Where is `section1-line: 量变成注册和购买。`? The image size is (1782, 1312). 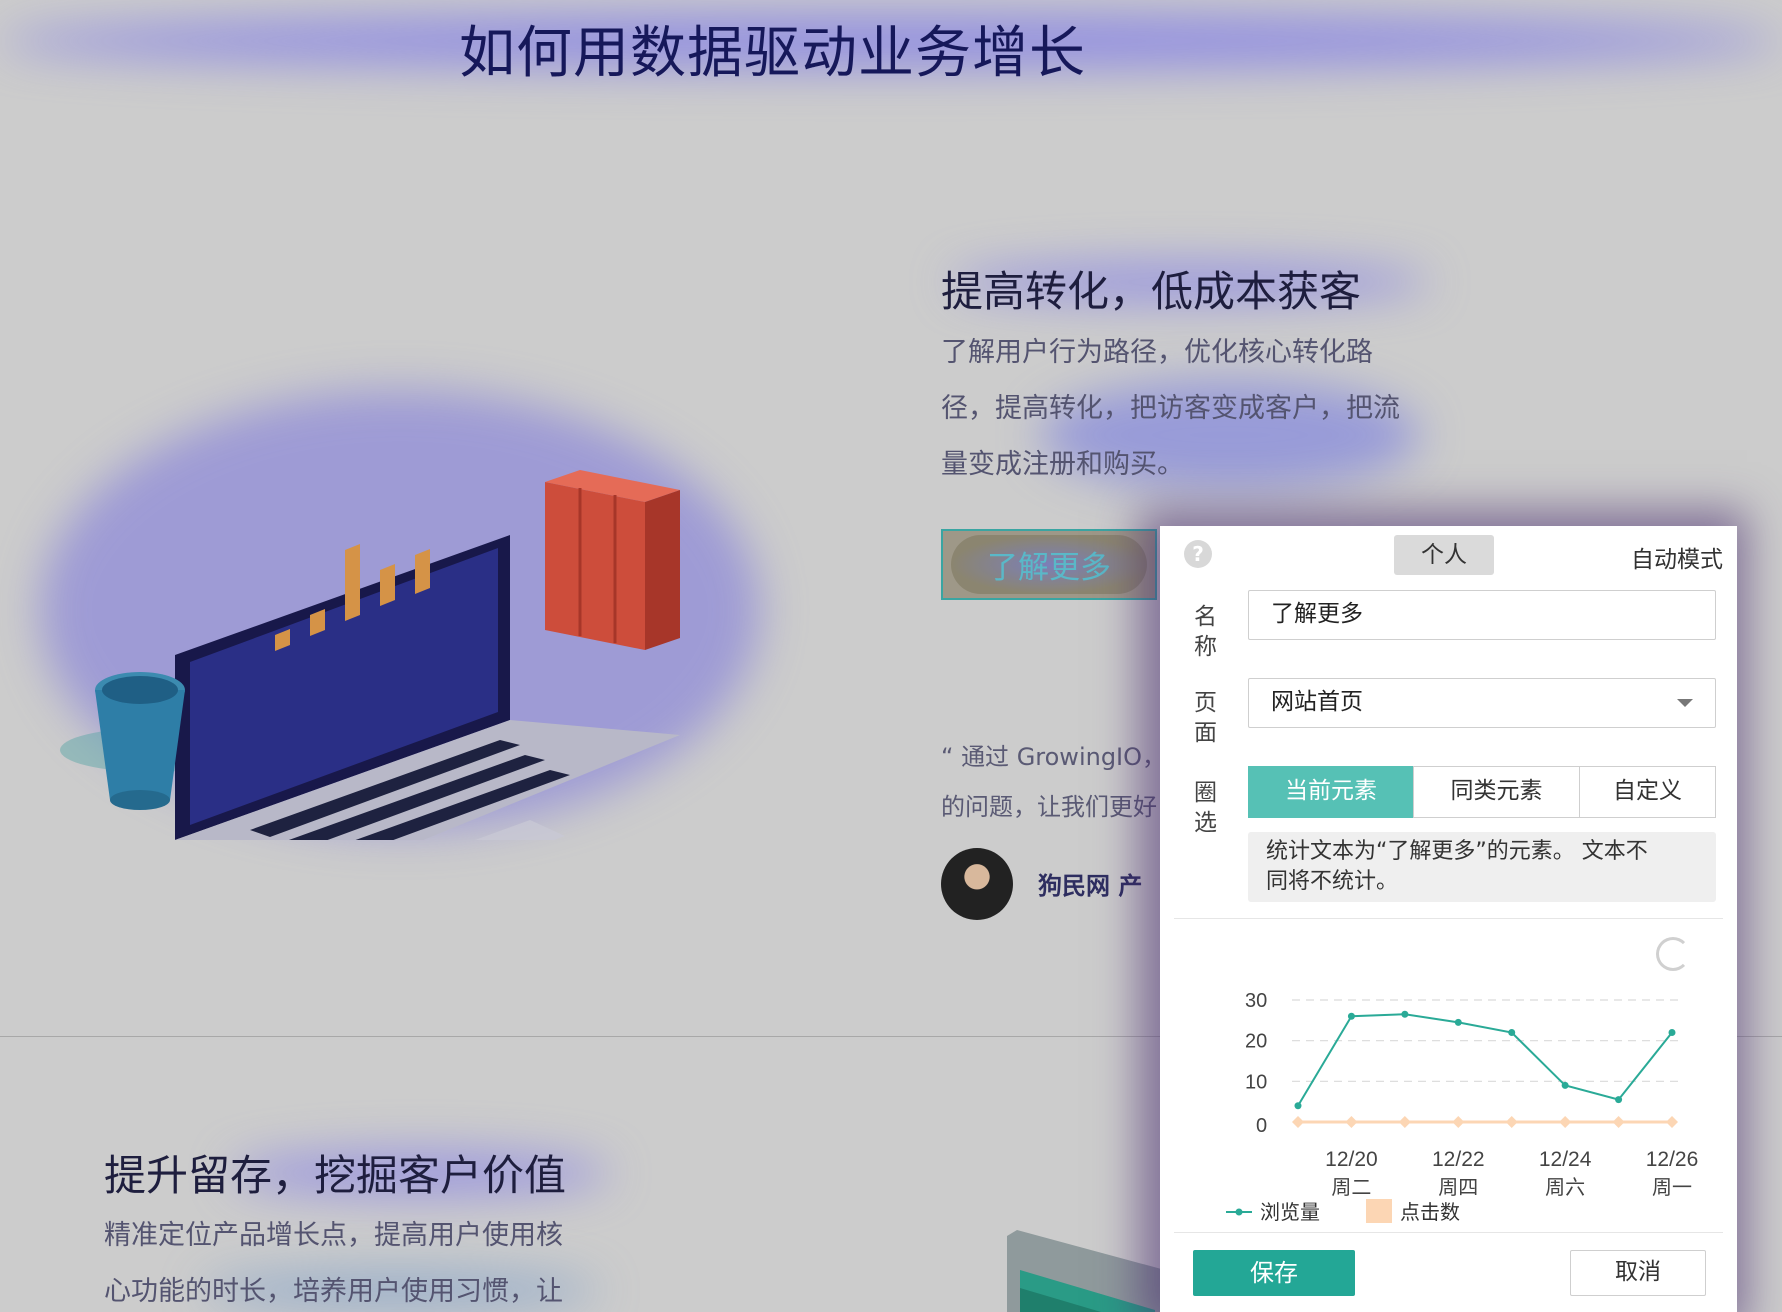 section1-line: 量变成注册和购买。 is located at coordinates (1062, 464).